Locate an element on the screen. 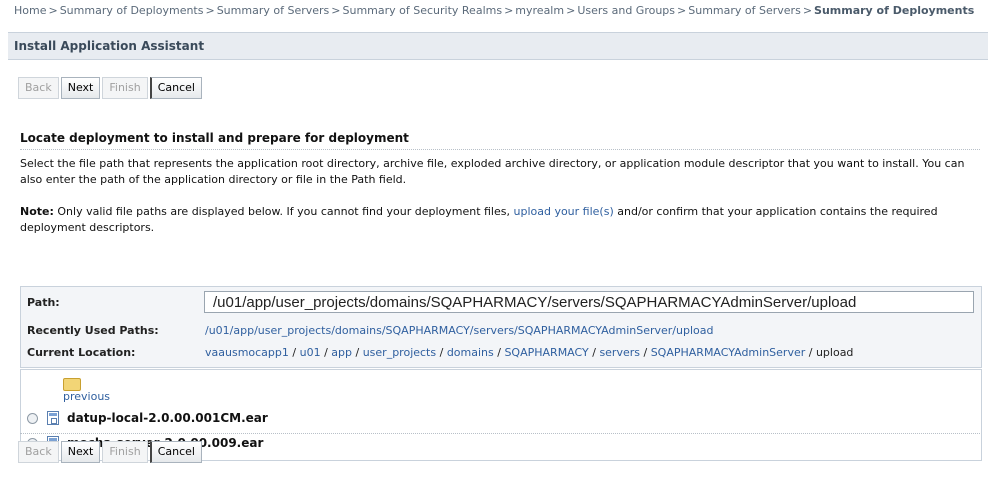 The width and height of the screenshot is (996, 499). location-segment: app is located at coordinates (341, 352).